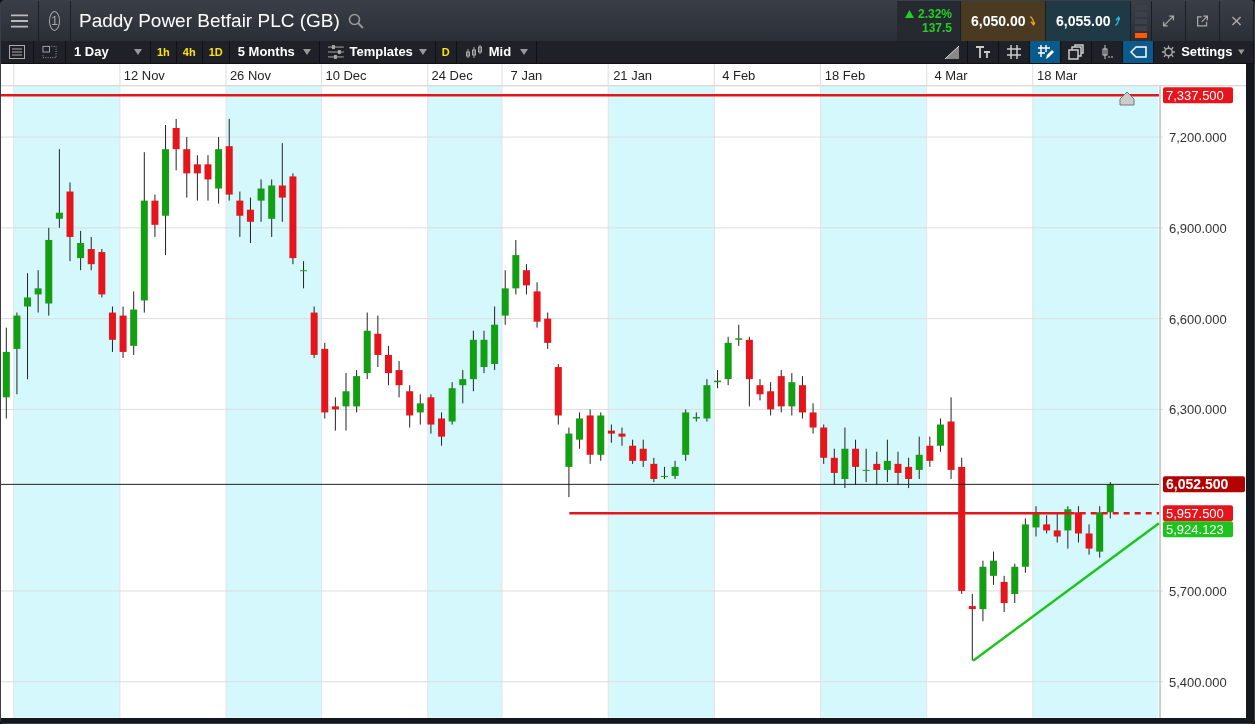  Describe the element at coordinates (1204, 52) in the screenshot. I see `settings-dropdown: Settings` at that location.